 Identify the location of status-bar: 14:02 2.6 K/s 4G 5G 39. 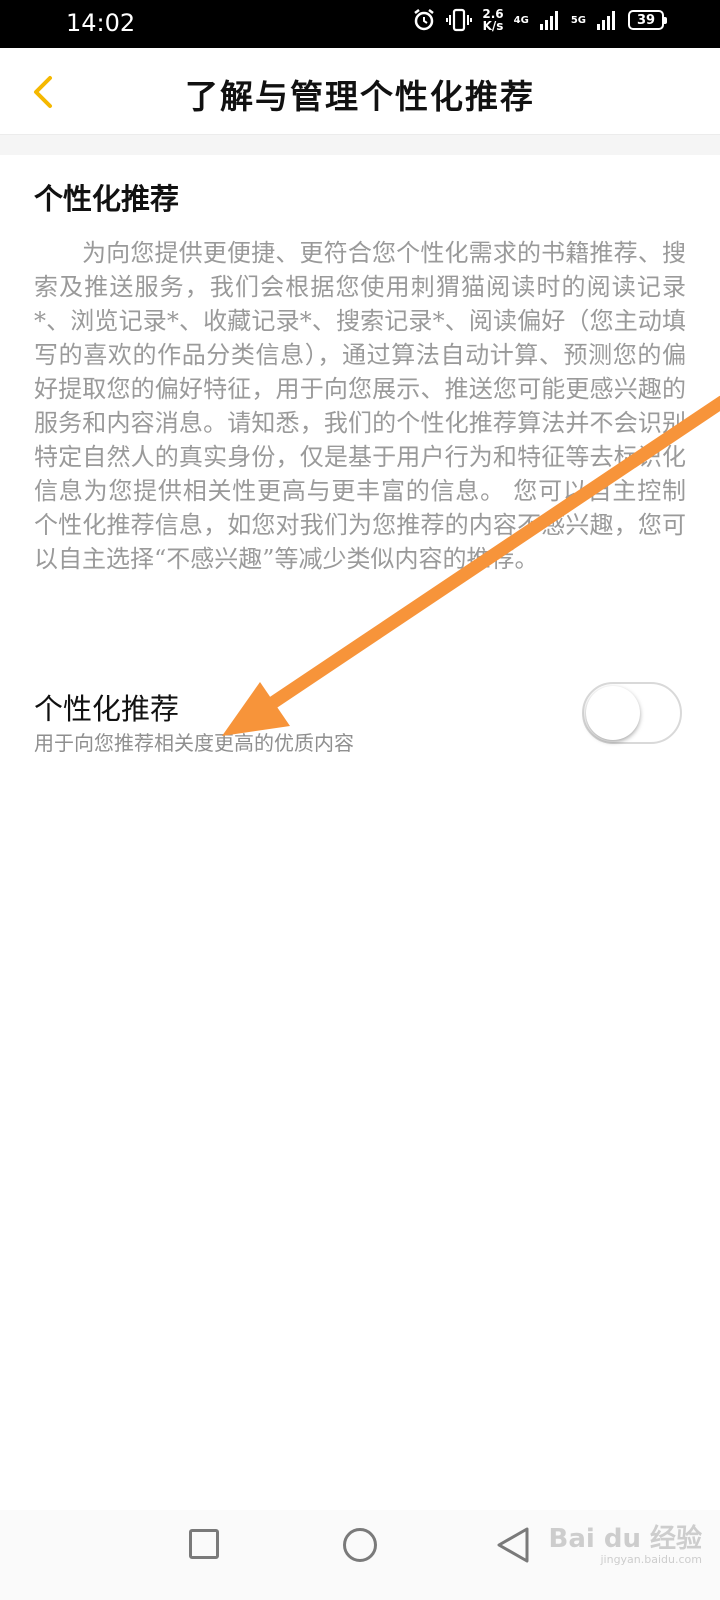
(360, 24).